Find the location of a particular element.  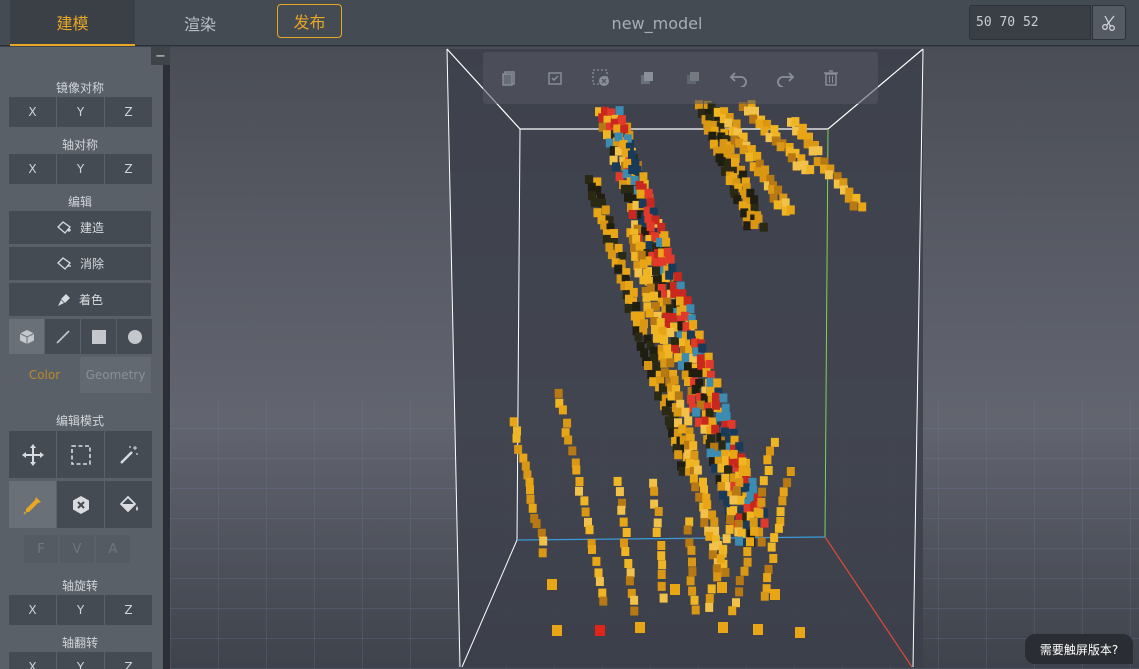

geometry-tab: Geometry is located at coordinates (115, 375).